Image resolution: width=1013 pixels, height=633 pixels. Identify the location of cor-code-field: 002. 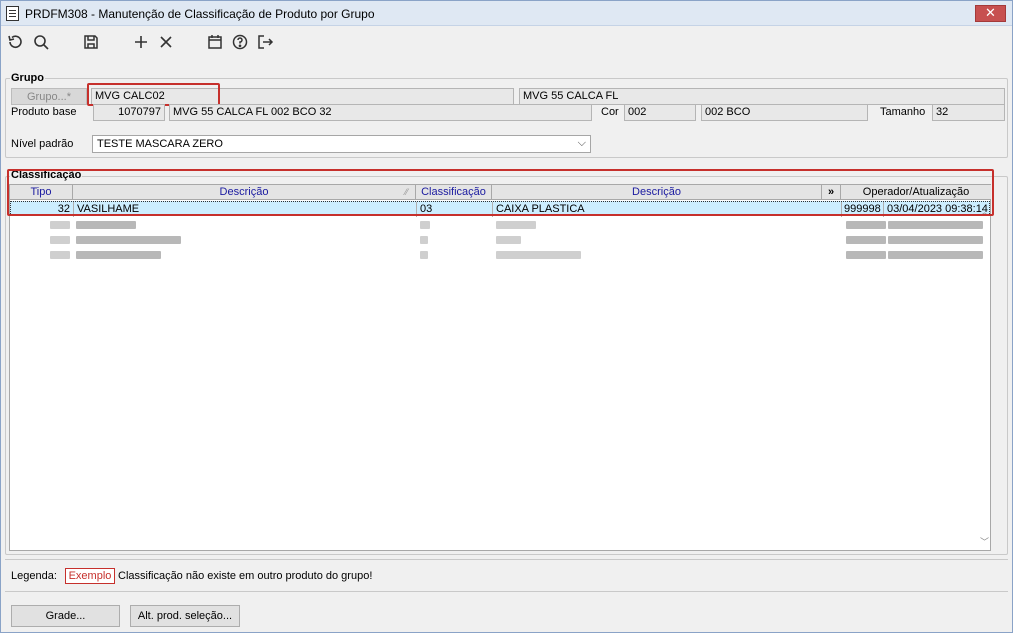
(660, 112).